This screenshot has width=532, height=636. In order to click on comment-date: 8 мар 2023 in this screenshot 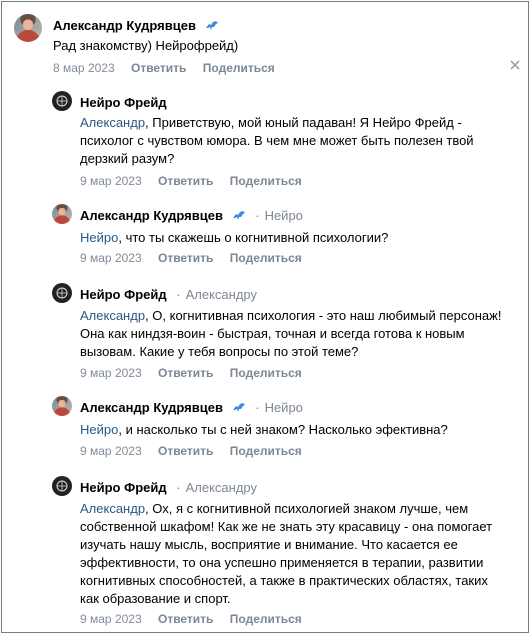, I will do `click(84, 68)`.